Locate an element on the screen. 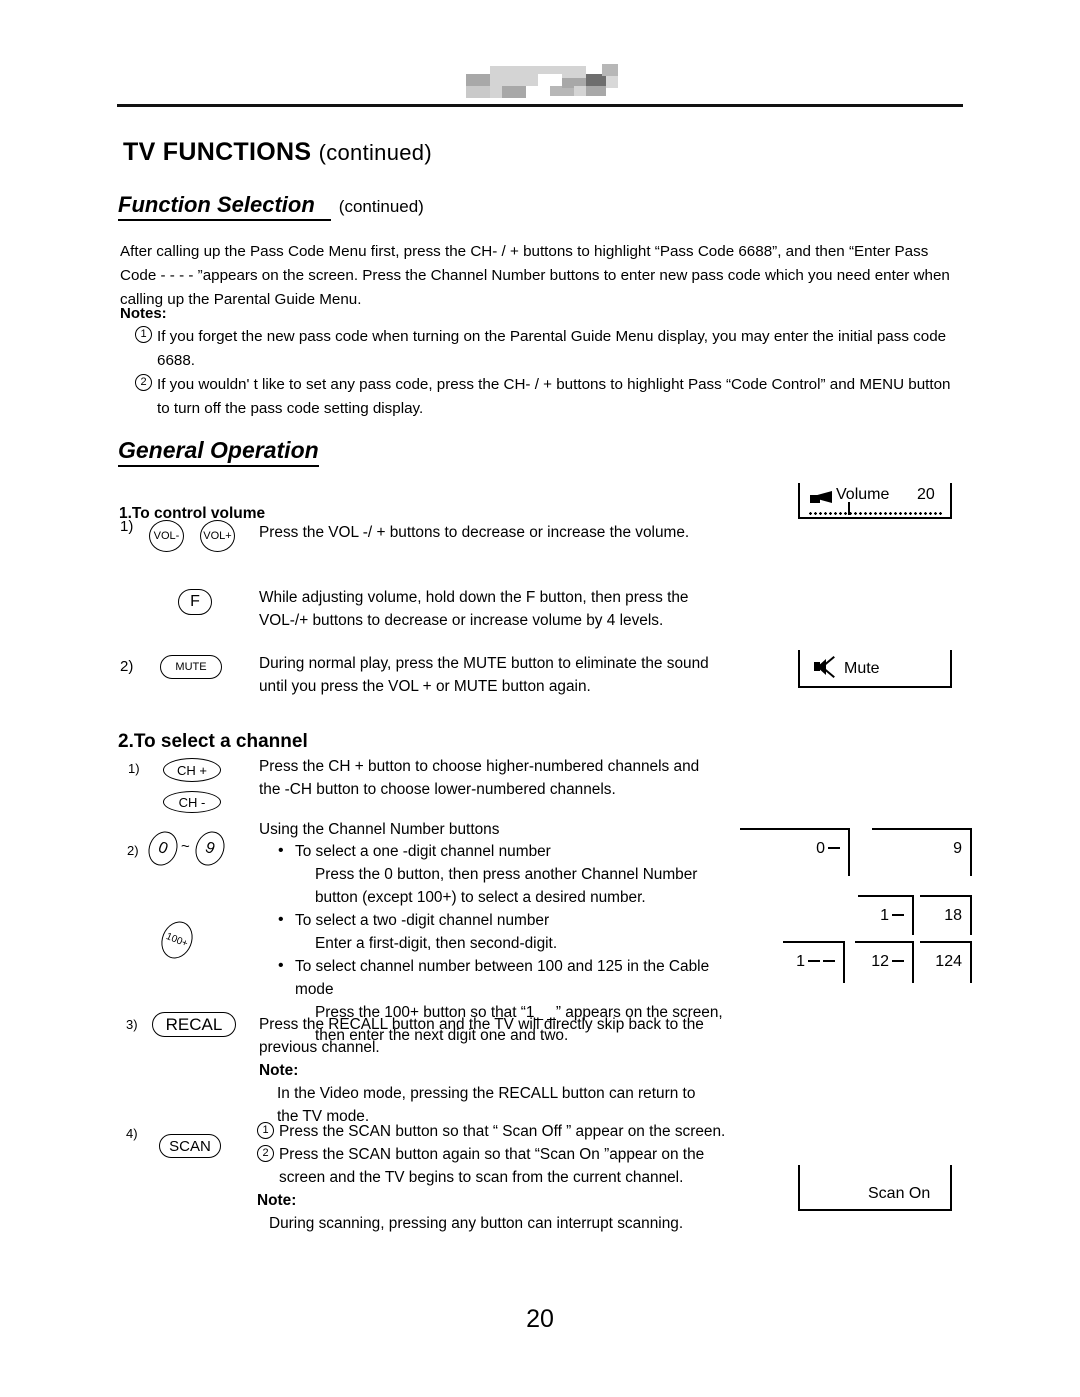 Image resolution: width=1080 pixels, height=1397 pixels. brand-logo-redacted is located at coordinates (542, 80).